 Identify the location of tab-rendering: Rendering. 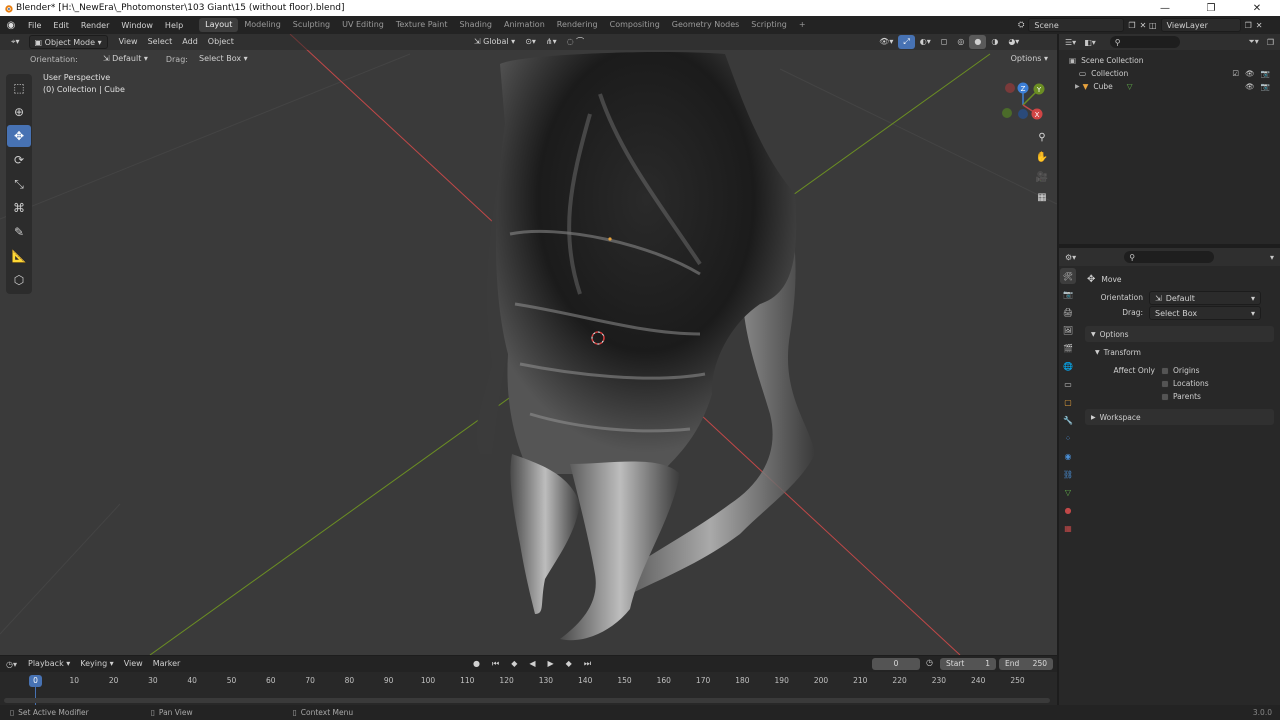
(577, 25).